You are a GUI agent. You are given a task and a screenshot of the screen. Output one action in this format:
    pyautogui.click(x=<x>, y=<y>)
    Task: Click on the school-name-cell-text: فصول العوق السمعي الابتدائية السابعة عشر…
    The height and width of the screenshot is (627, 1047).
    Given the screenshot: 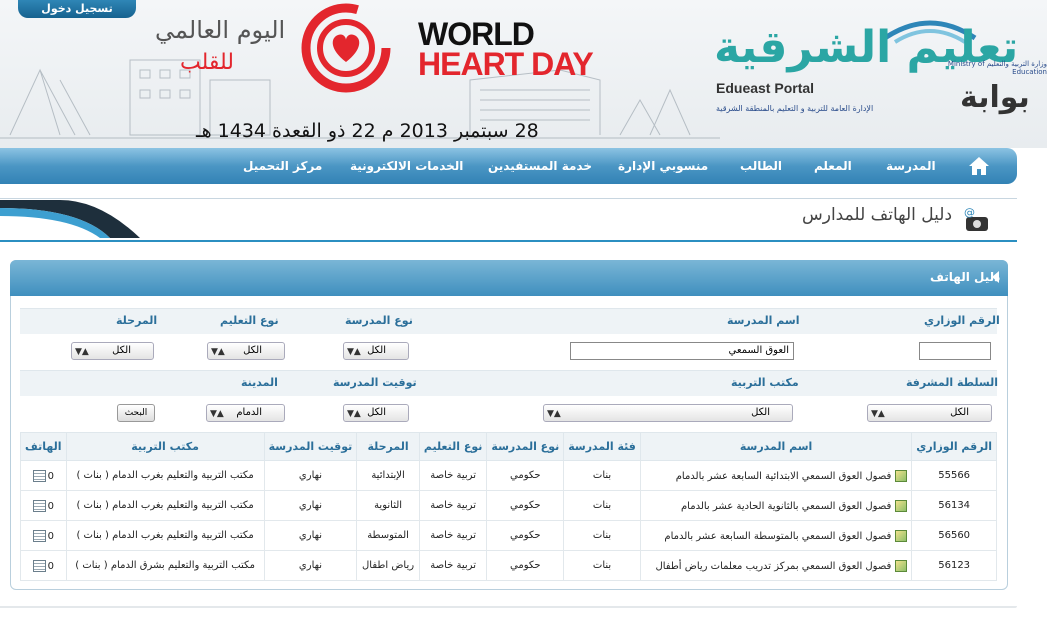 What is the action you would take?
    pyautogui.click(x=783, y=476)
    